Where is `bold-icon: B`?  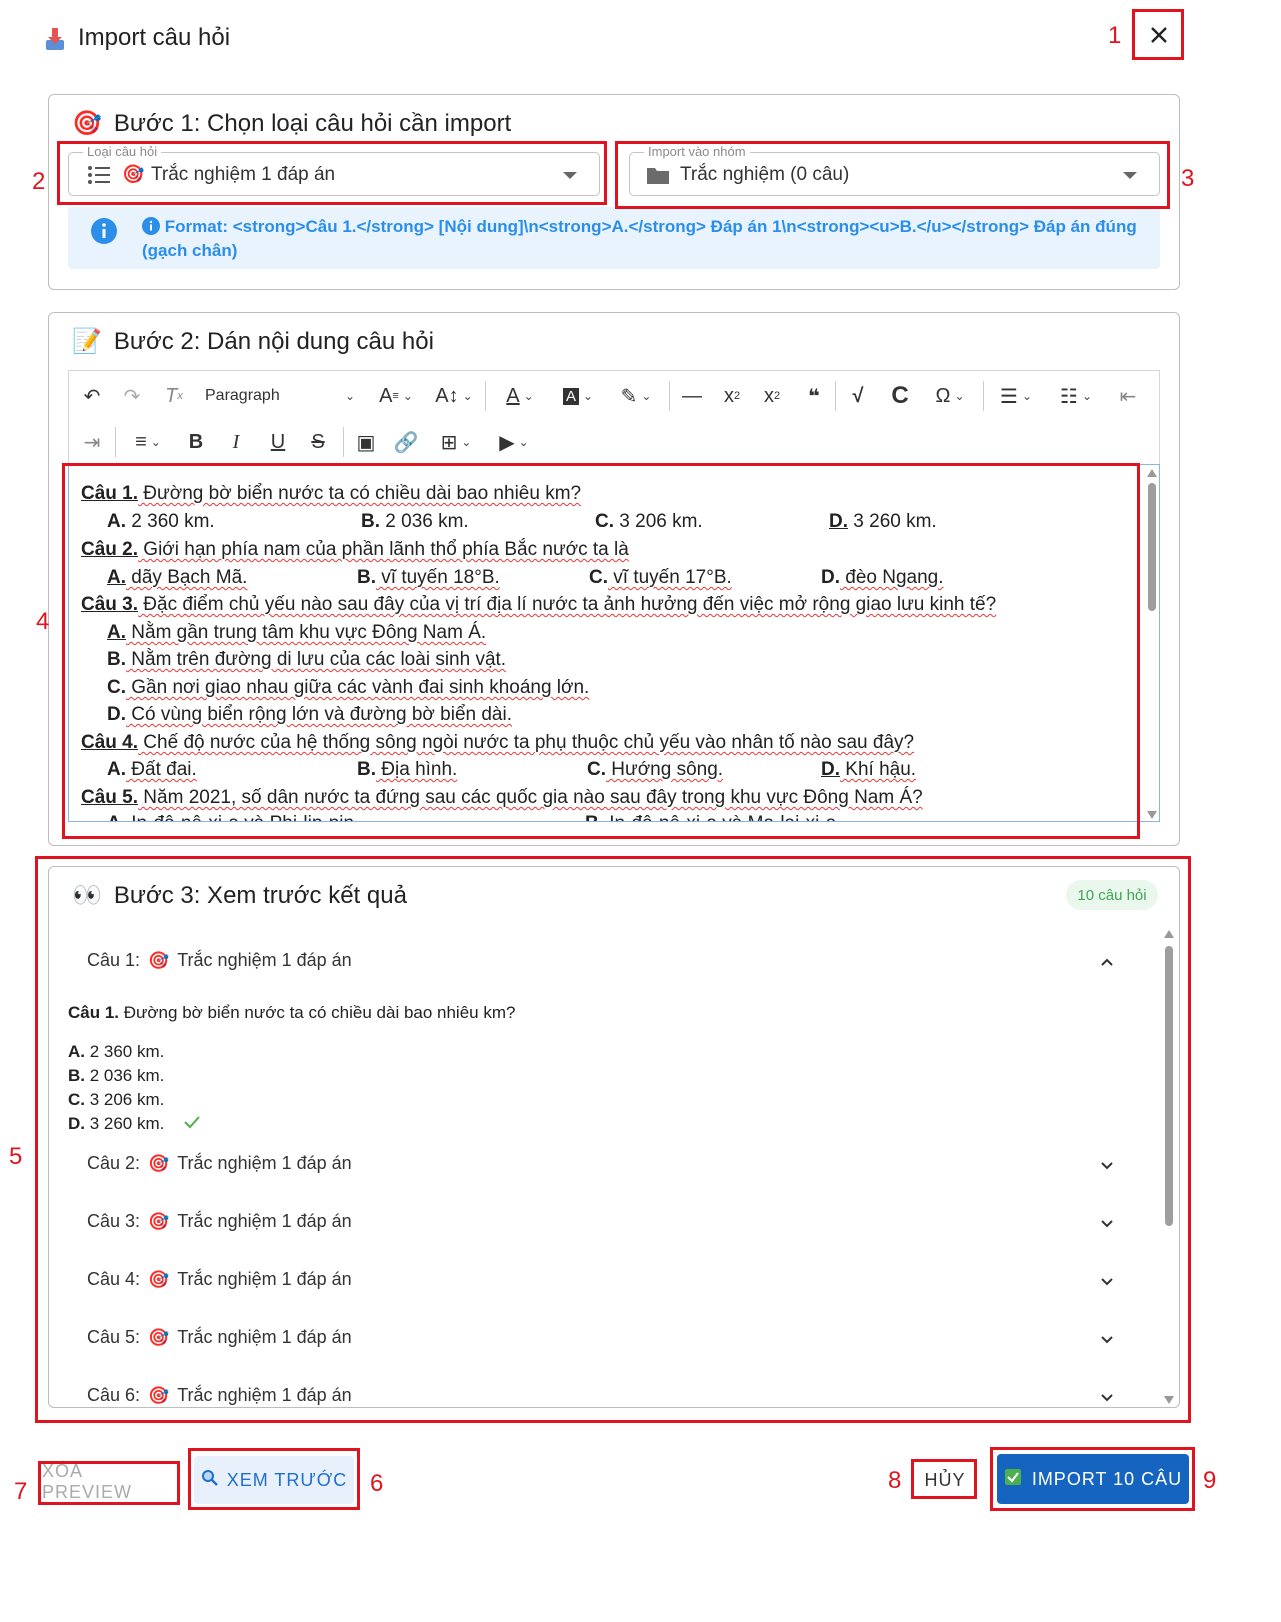 bold-icon: B is located at coordinates (196, 442).